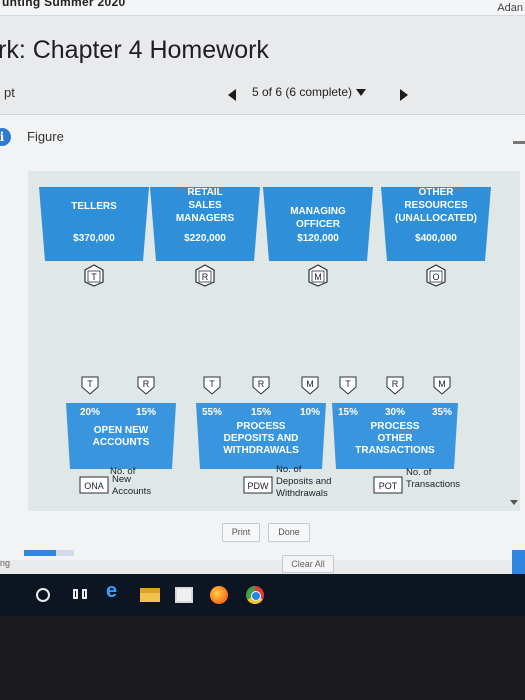 The height and width of the screenshot is (700, 525). Describe the element at coordinates (205, 238) in the screenshot. I see `resource-1-amount: $220,000` at that location.